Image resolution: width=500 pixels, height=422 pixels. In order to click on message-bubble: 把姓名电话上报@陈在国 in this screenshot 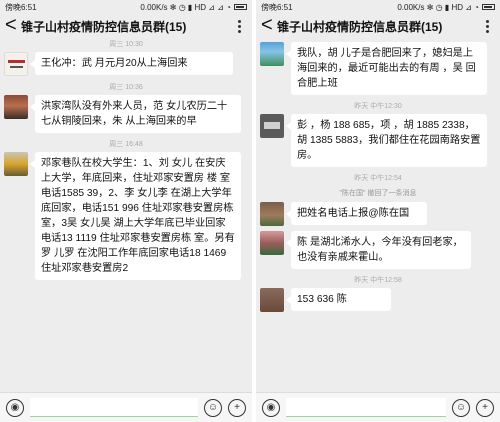, I will do `click(356, 213)`.